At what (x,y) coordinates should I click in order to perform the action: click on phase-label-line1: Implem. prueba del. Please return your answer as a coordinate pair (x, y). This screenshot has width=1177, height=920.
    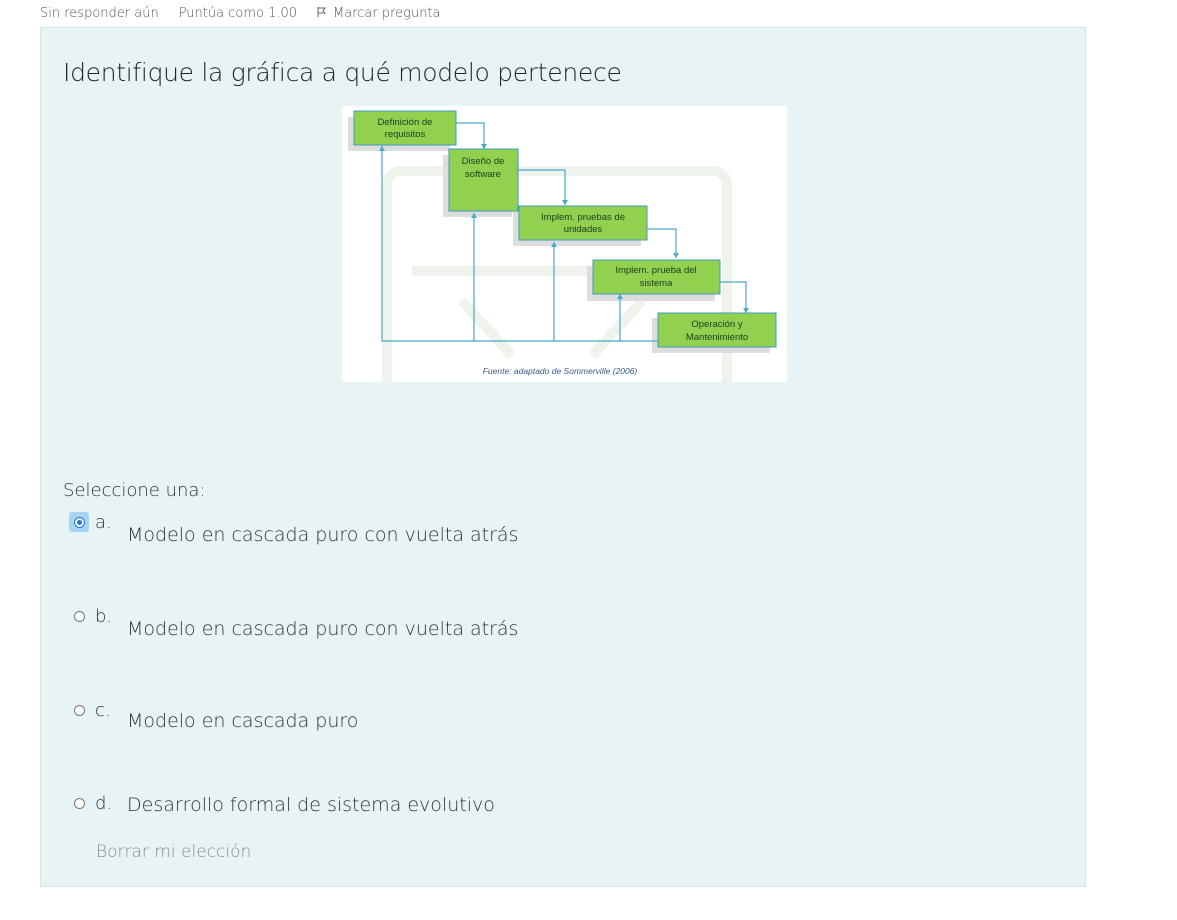
    Looking at the image, I should click on (655, 270).